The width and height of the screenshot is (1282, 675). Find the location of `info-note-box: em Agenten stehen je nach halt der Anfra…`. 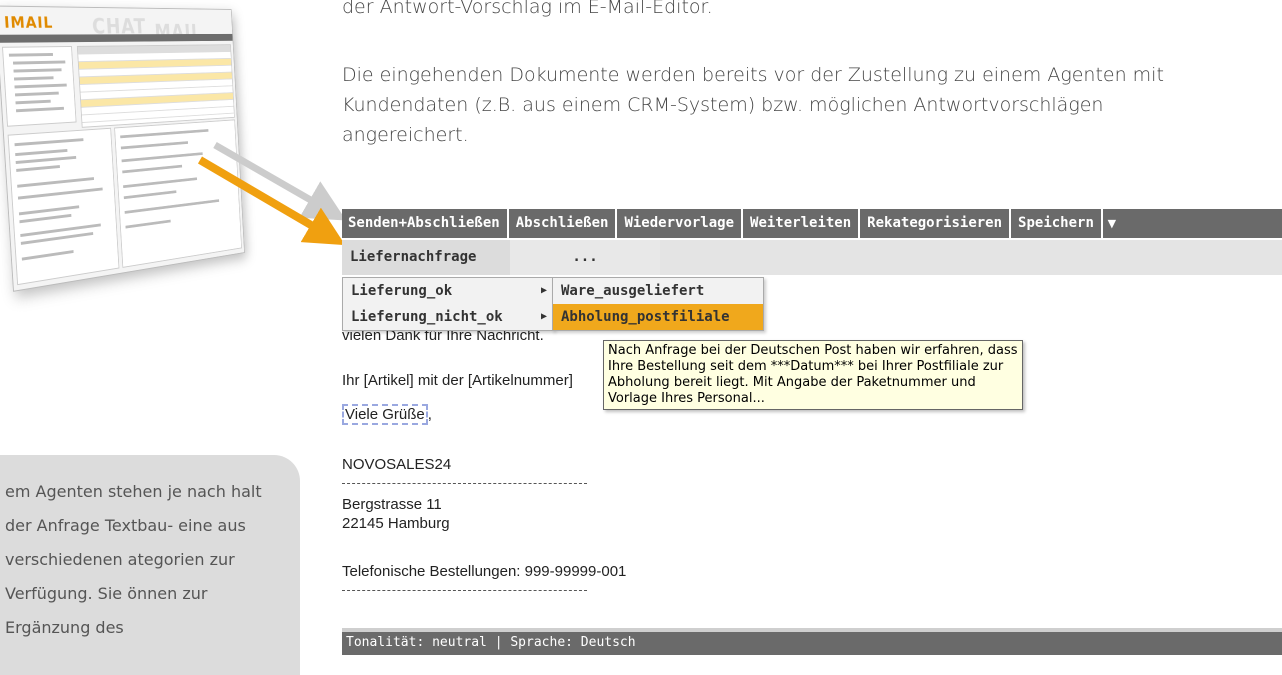

info-note-box: em Agenten stehen je nach halt der Anfra… is located at coordinates (150, 565).